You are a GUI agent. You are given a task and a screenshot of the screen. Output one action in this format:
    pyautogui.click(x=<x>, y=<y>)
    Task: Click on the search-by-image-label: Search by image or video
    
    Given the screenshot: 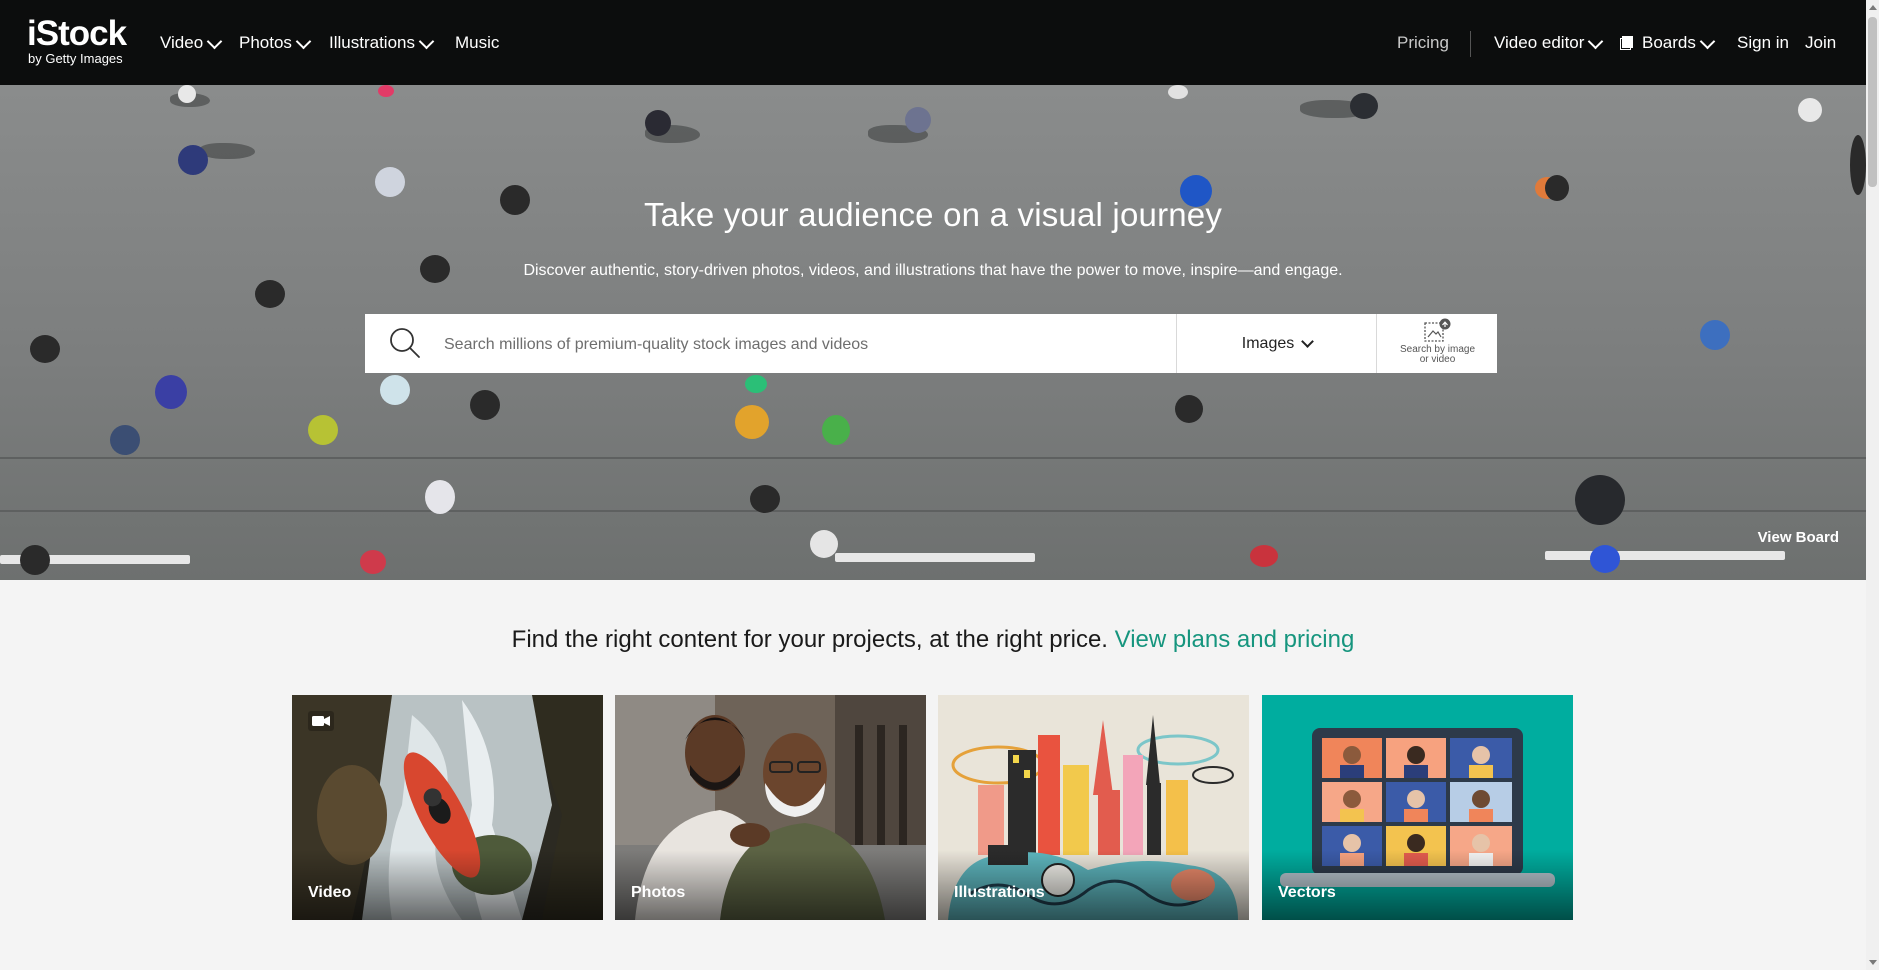 What is the action you would take?
    pyautogui.click(x=1437, y=355)
    